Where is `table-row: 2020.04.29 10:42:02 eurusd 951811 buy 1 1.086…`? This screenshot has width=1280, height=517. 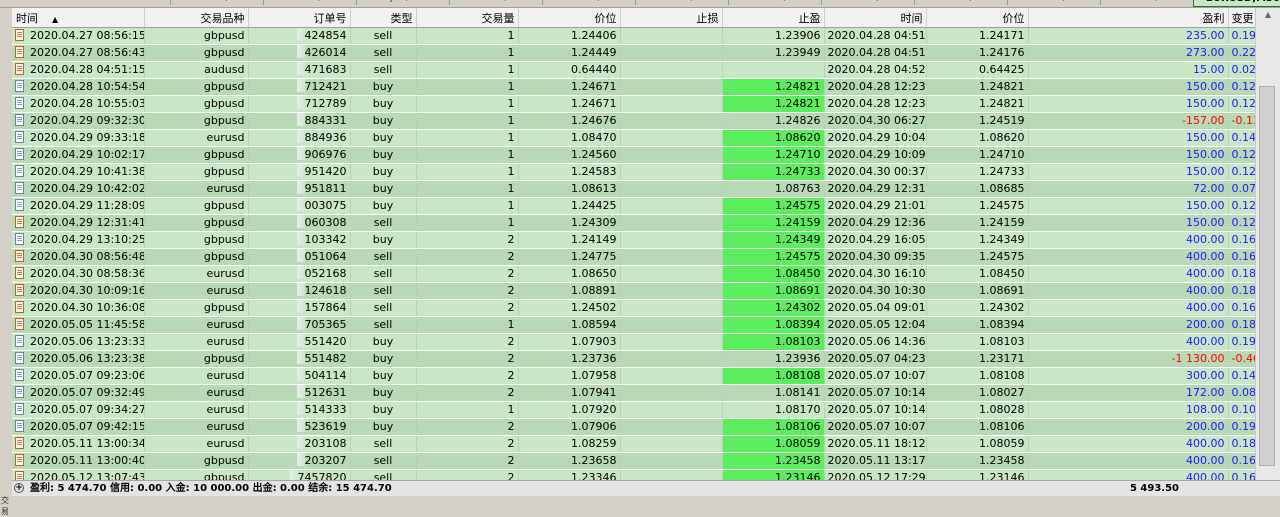
table-row: 2020.04.29 10:42:02 eurusd 951811 buy 1 1.086… is located at coordinates (633, 189).